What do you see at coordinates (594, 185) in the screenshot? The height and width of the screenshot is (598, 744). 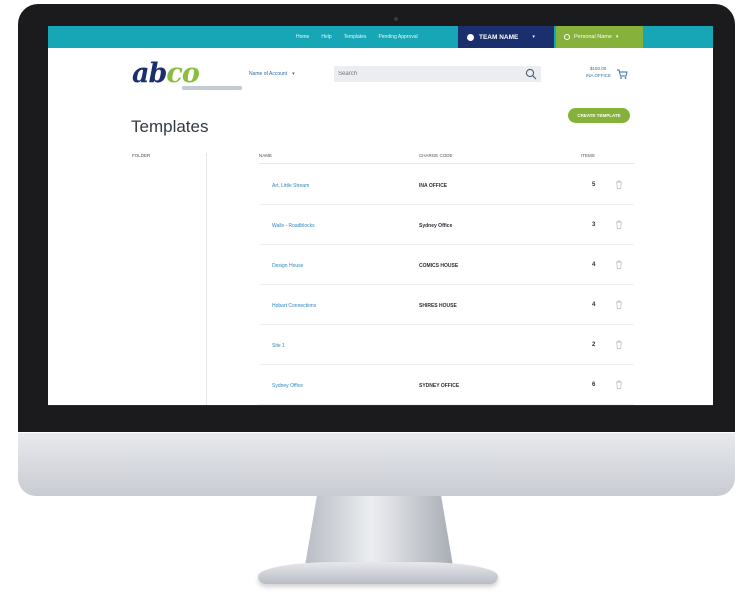 I see `item-count: 5` at bounding box center [594, 185].